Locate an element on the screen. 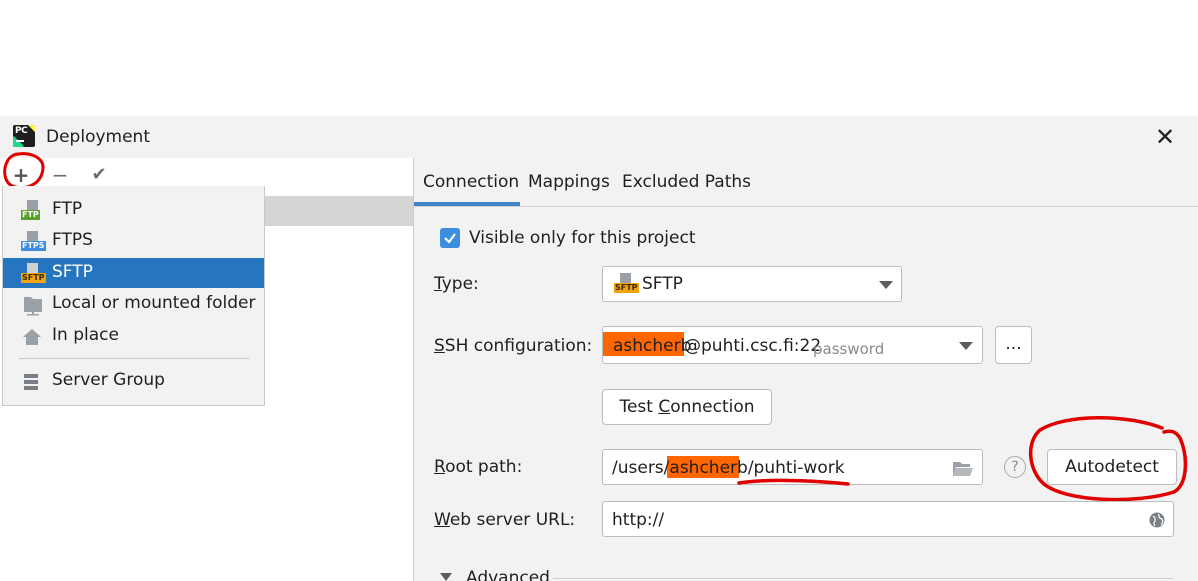 The image size is (1198, 581). remove-server-button: − is located at coordinates (60, 175).